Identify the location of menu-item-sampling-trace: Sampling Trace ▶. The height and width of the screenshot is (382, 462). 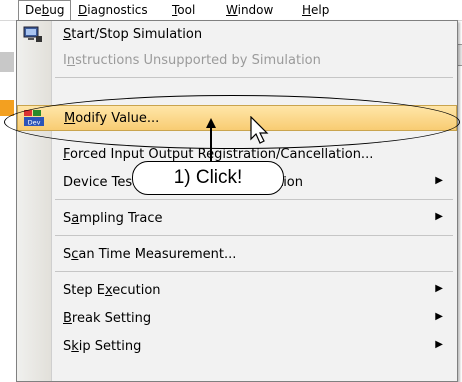
(237, 219).